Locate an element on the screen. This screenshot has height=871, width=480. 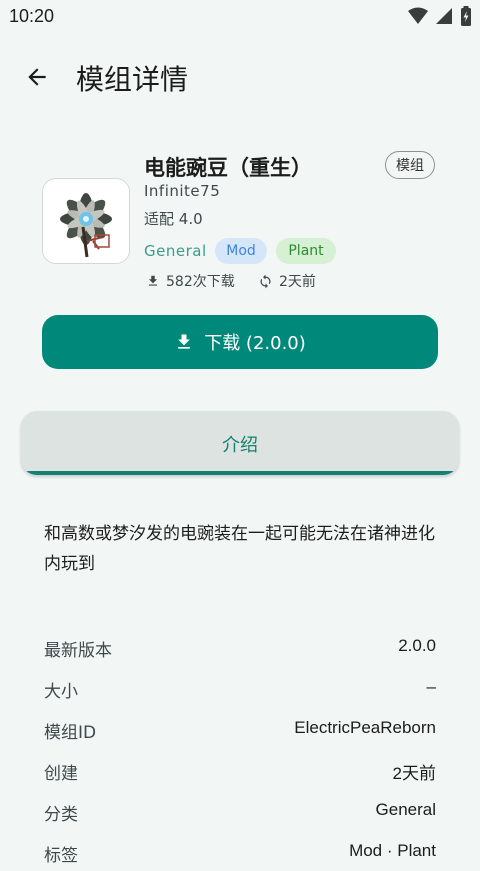
category-label: General is located at coordinates (175, 251).